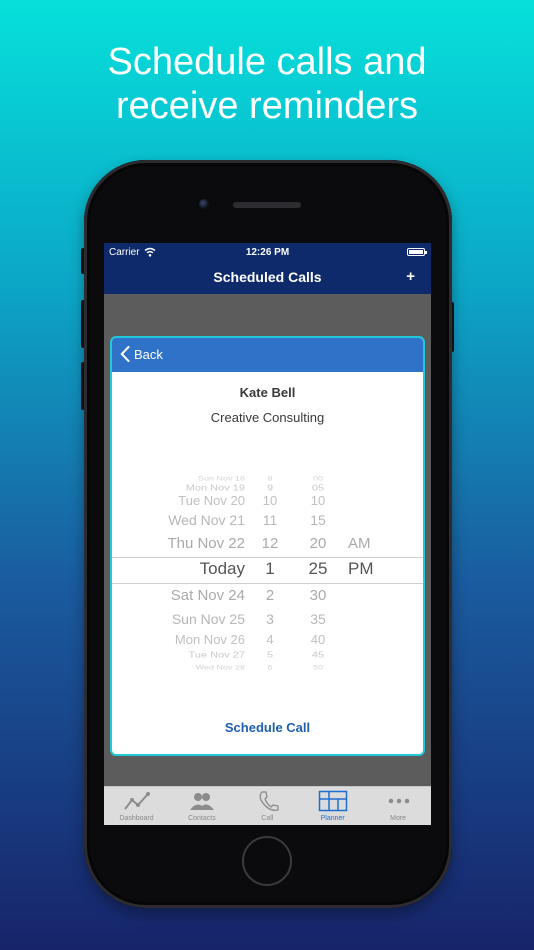 The image size is (534, 950). What do you see at coordinates (267, 277) in the screenshot?
I see `page-title: Scheduled Calls` at bounding box center [267, 277].